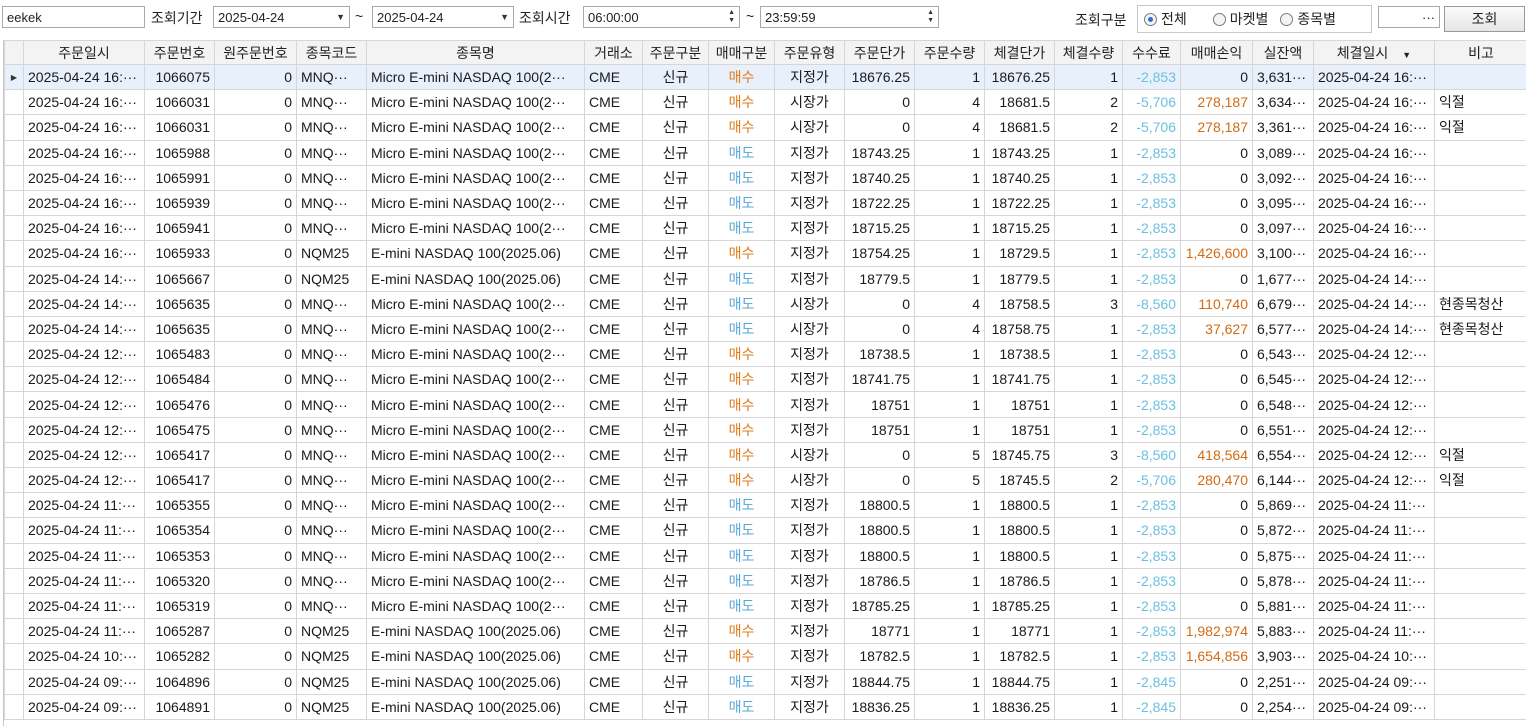  Describe the element at coordinates (73, 17) in the screenshot. I see `account-input: eekek` at that location.